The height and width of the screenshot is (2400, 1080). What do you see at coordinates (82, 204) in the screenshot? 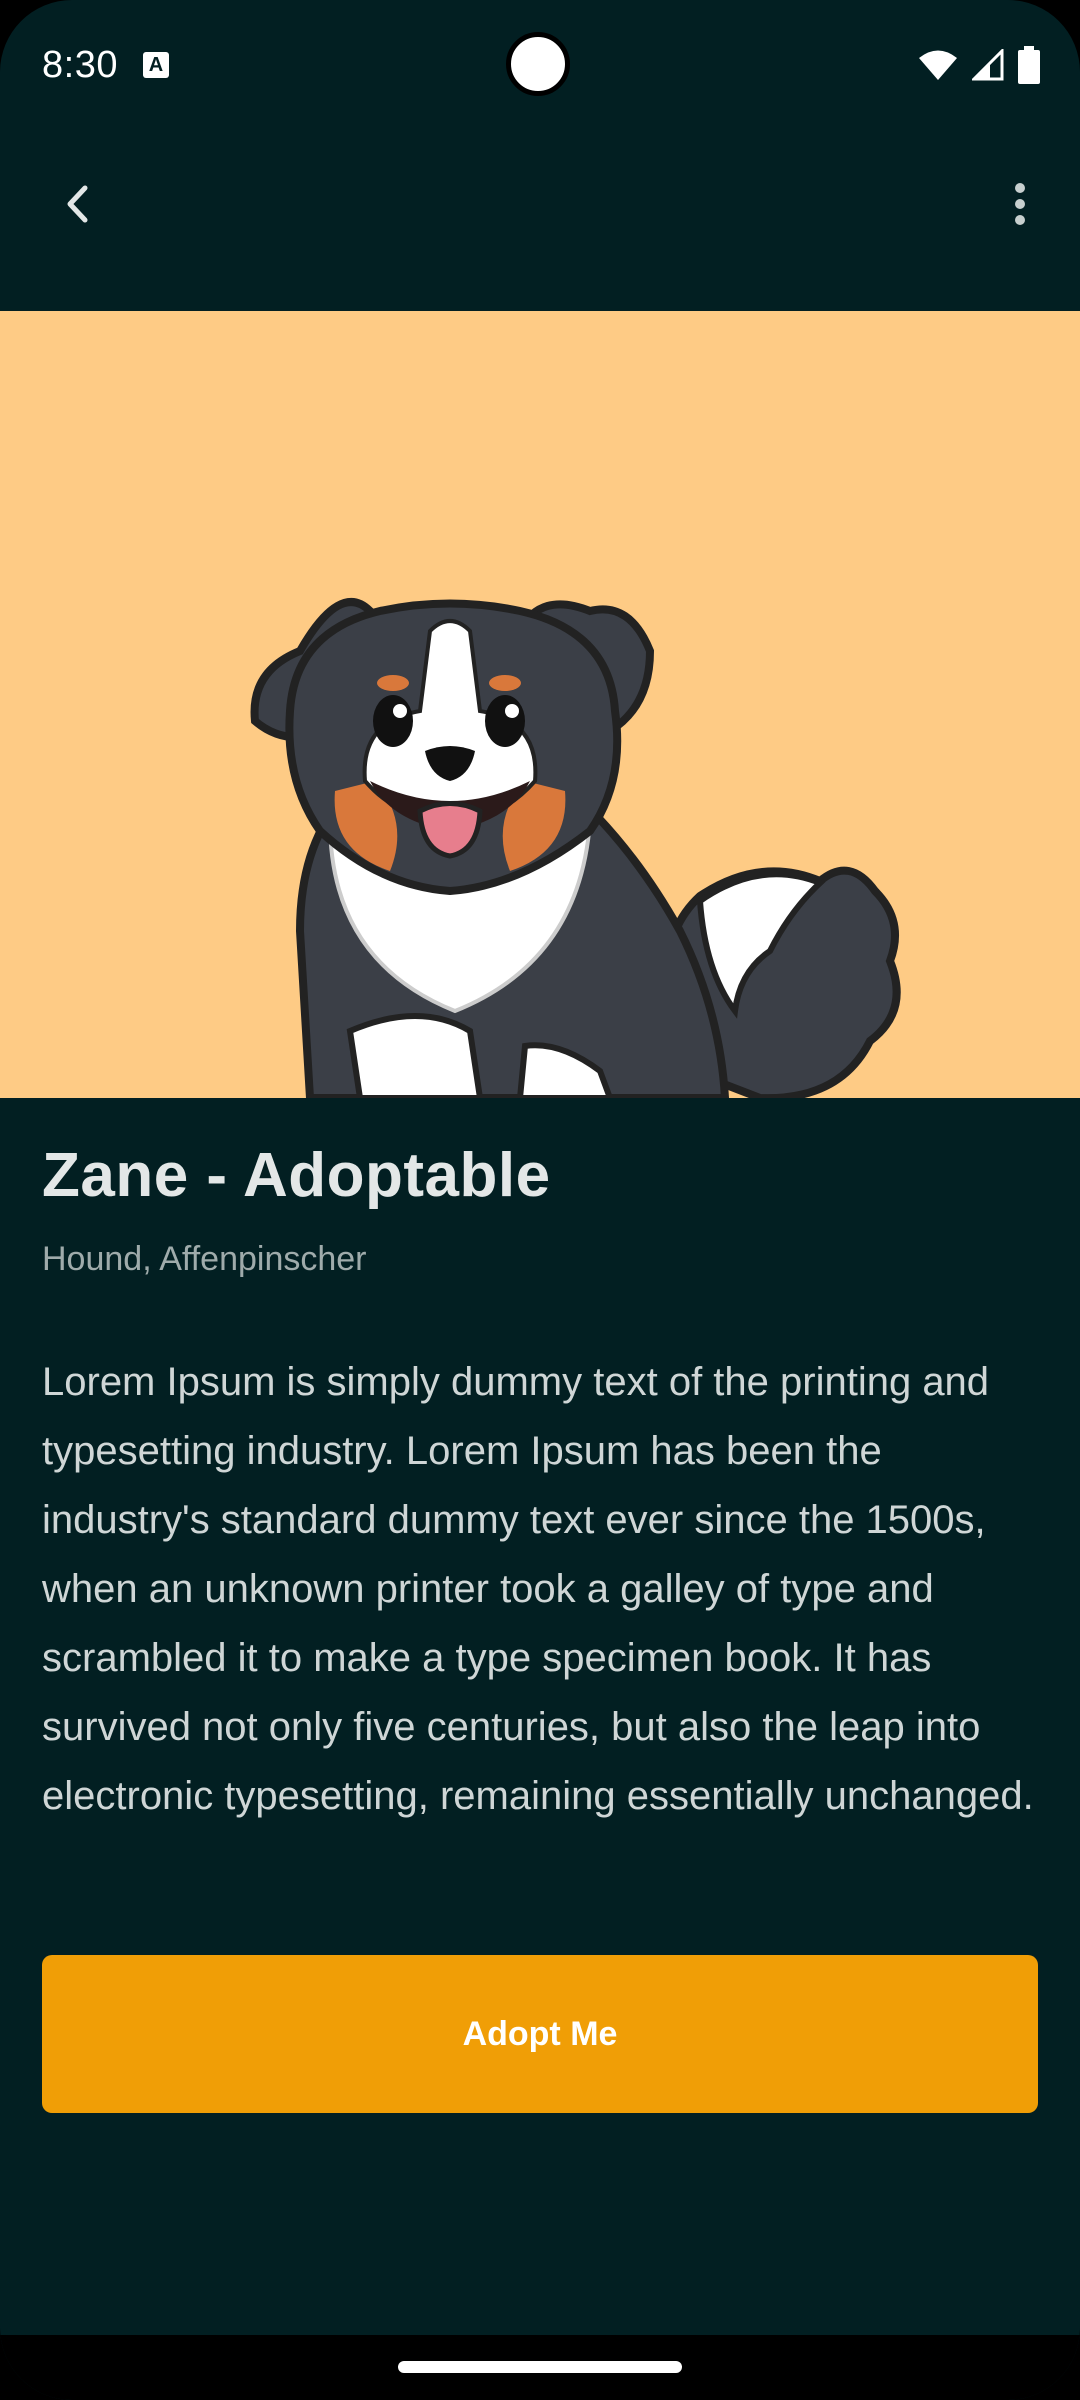
I see `chevron-left-icon` at bounding box center [82, 204].